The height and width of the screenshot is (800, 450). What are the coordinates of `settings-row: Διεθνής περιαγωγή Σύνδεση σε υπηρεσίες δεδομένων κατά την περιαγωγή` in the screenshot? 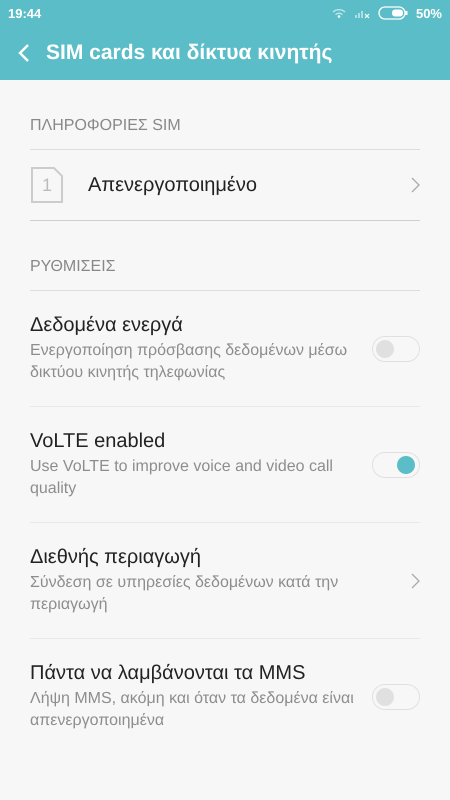 It's located at (225, 581).